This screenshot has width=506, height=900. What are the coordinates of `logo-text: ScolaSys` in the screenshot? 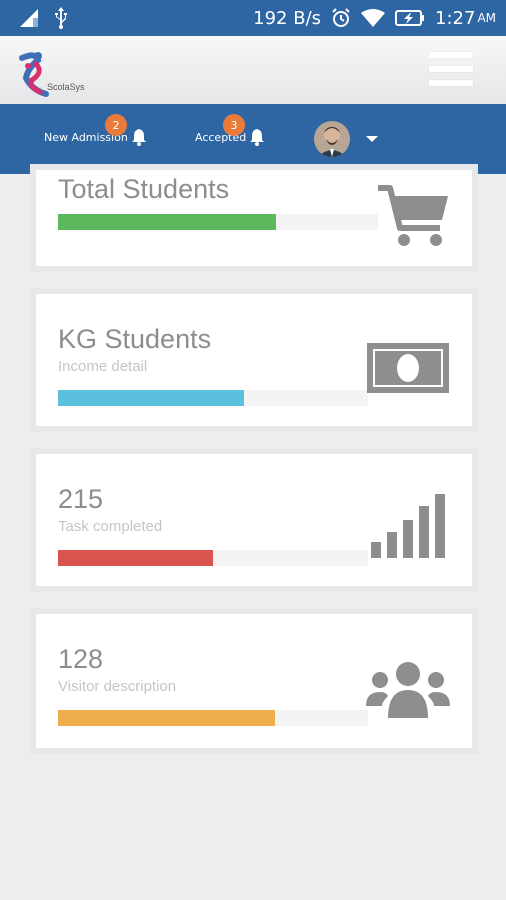 It's located at (66, 87).